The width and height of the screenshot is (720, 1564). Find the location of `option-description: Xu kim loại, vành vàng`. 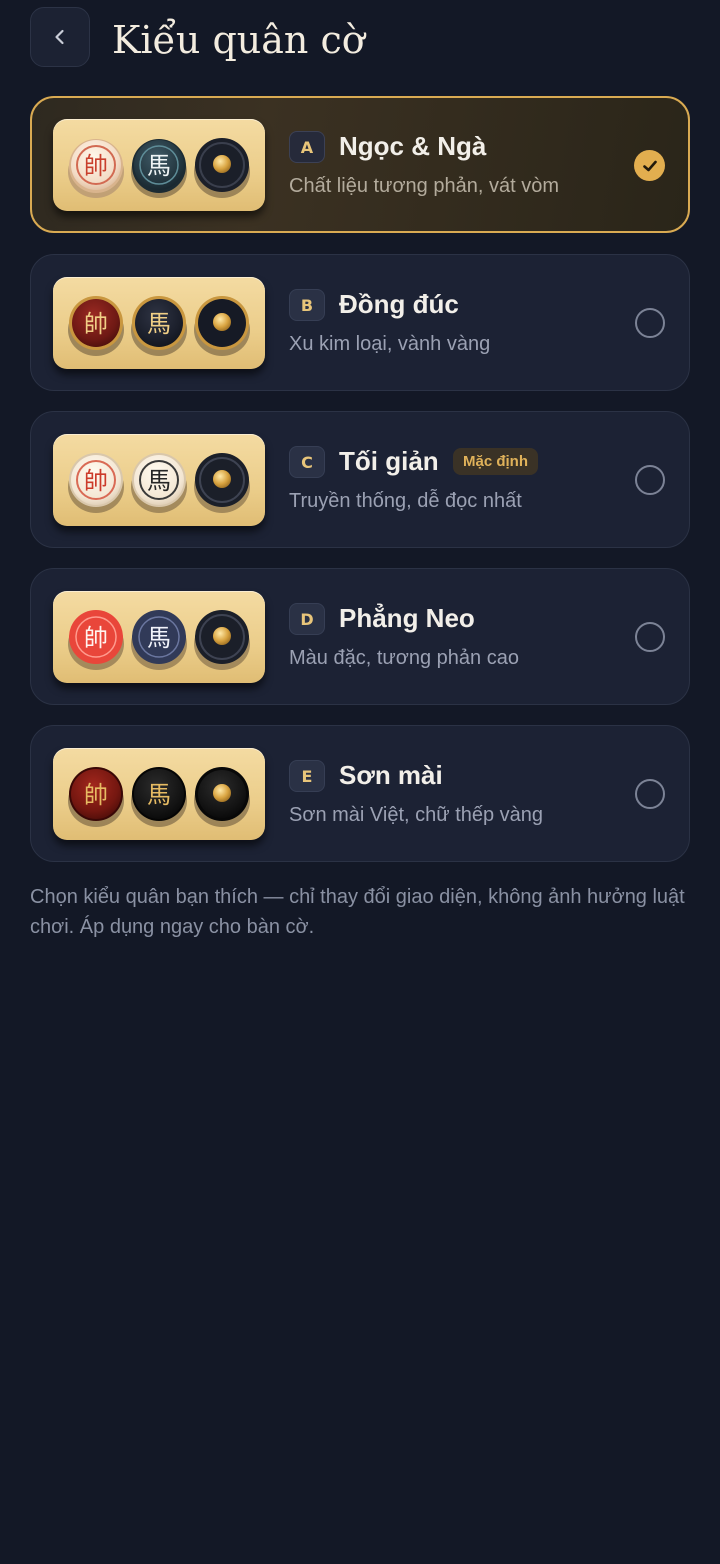

option-description: Xu kim loại, vành vàng is located at coordinates (390, 344).